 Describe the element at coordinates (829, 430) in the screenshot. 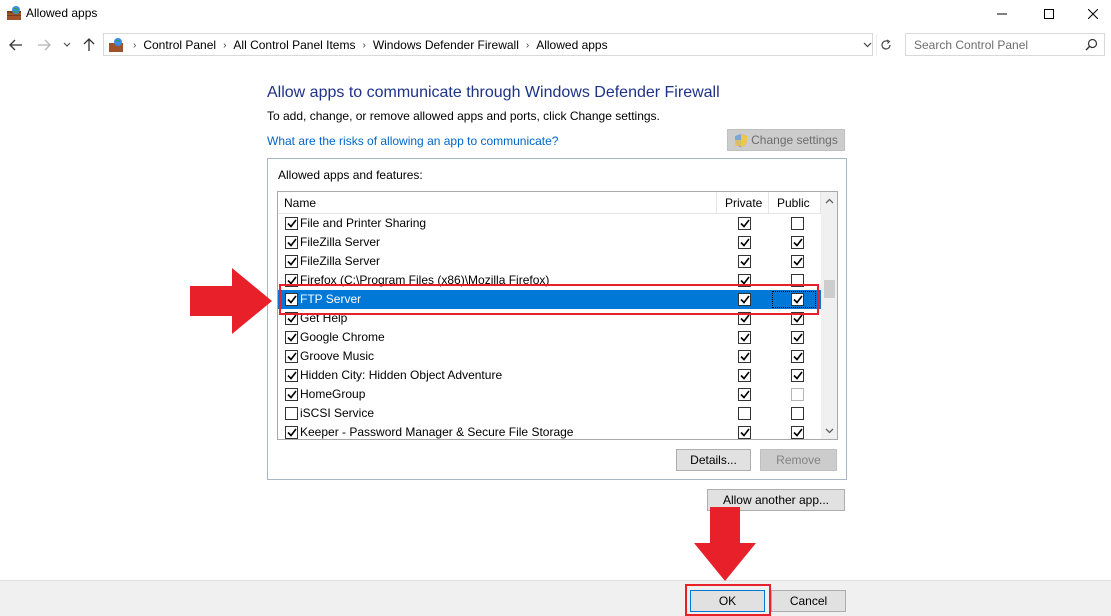

I see `scroll-down-button` at that location.